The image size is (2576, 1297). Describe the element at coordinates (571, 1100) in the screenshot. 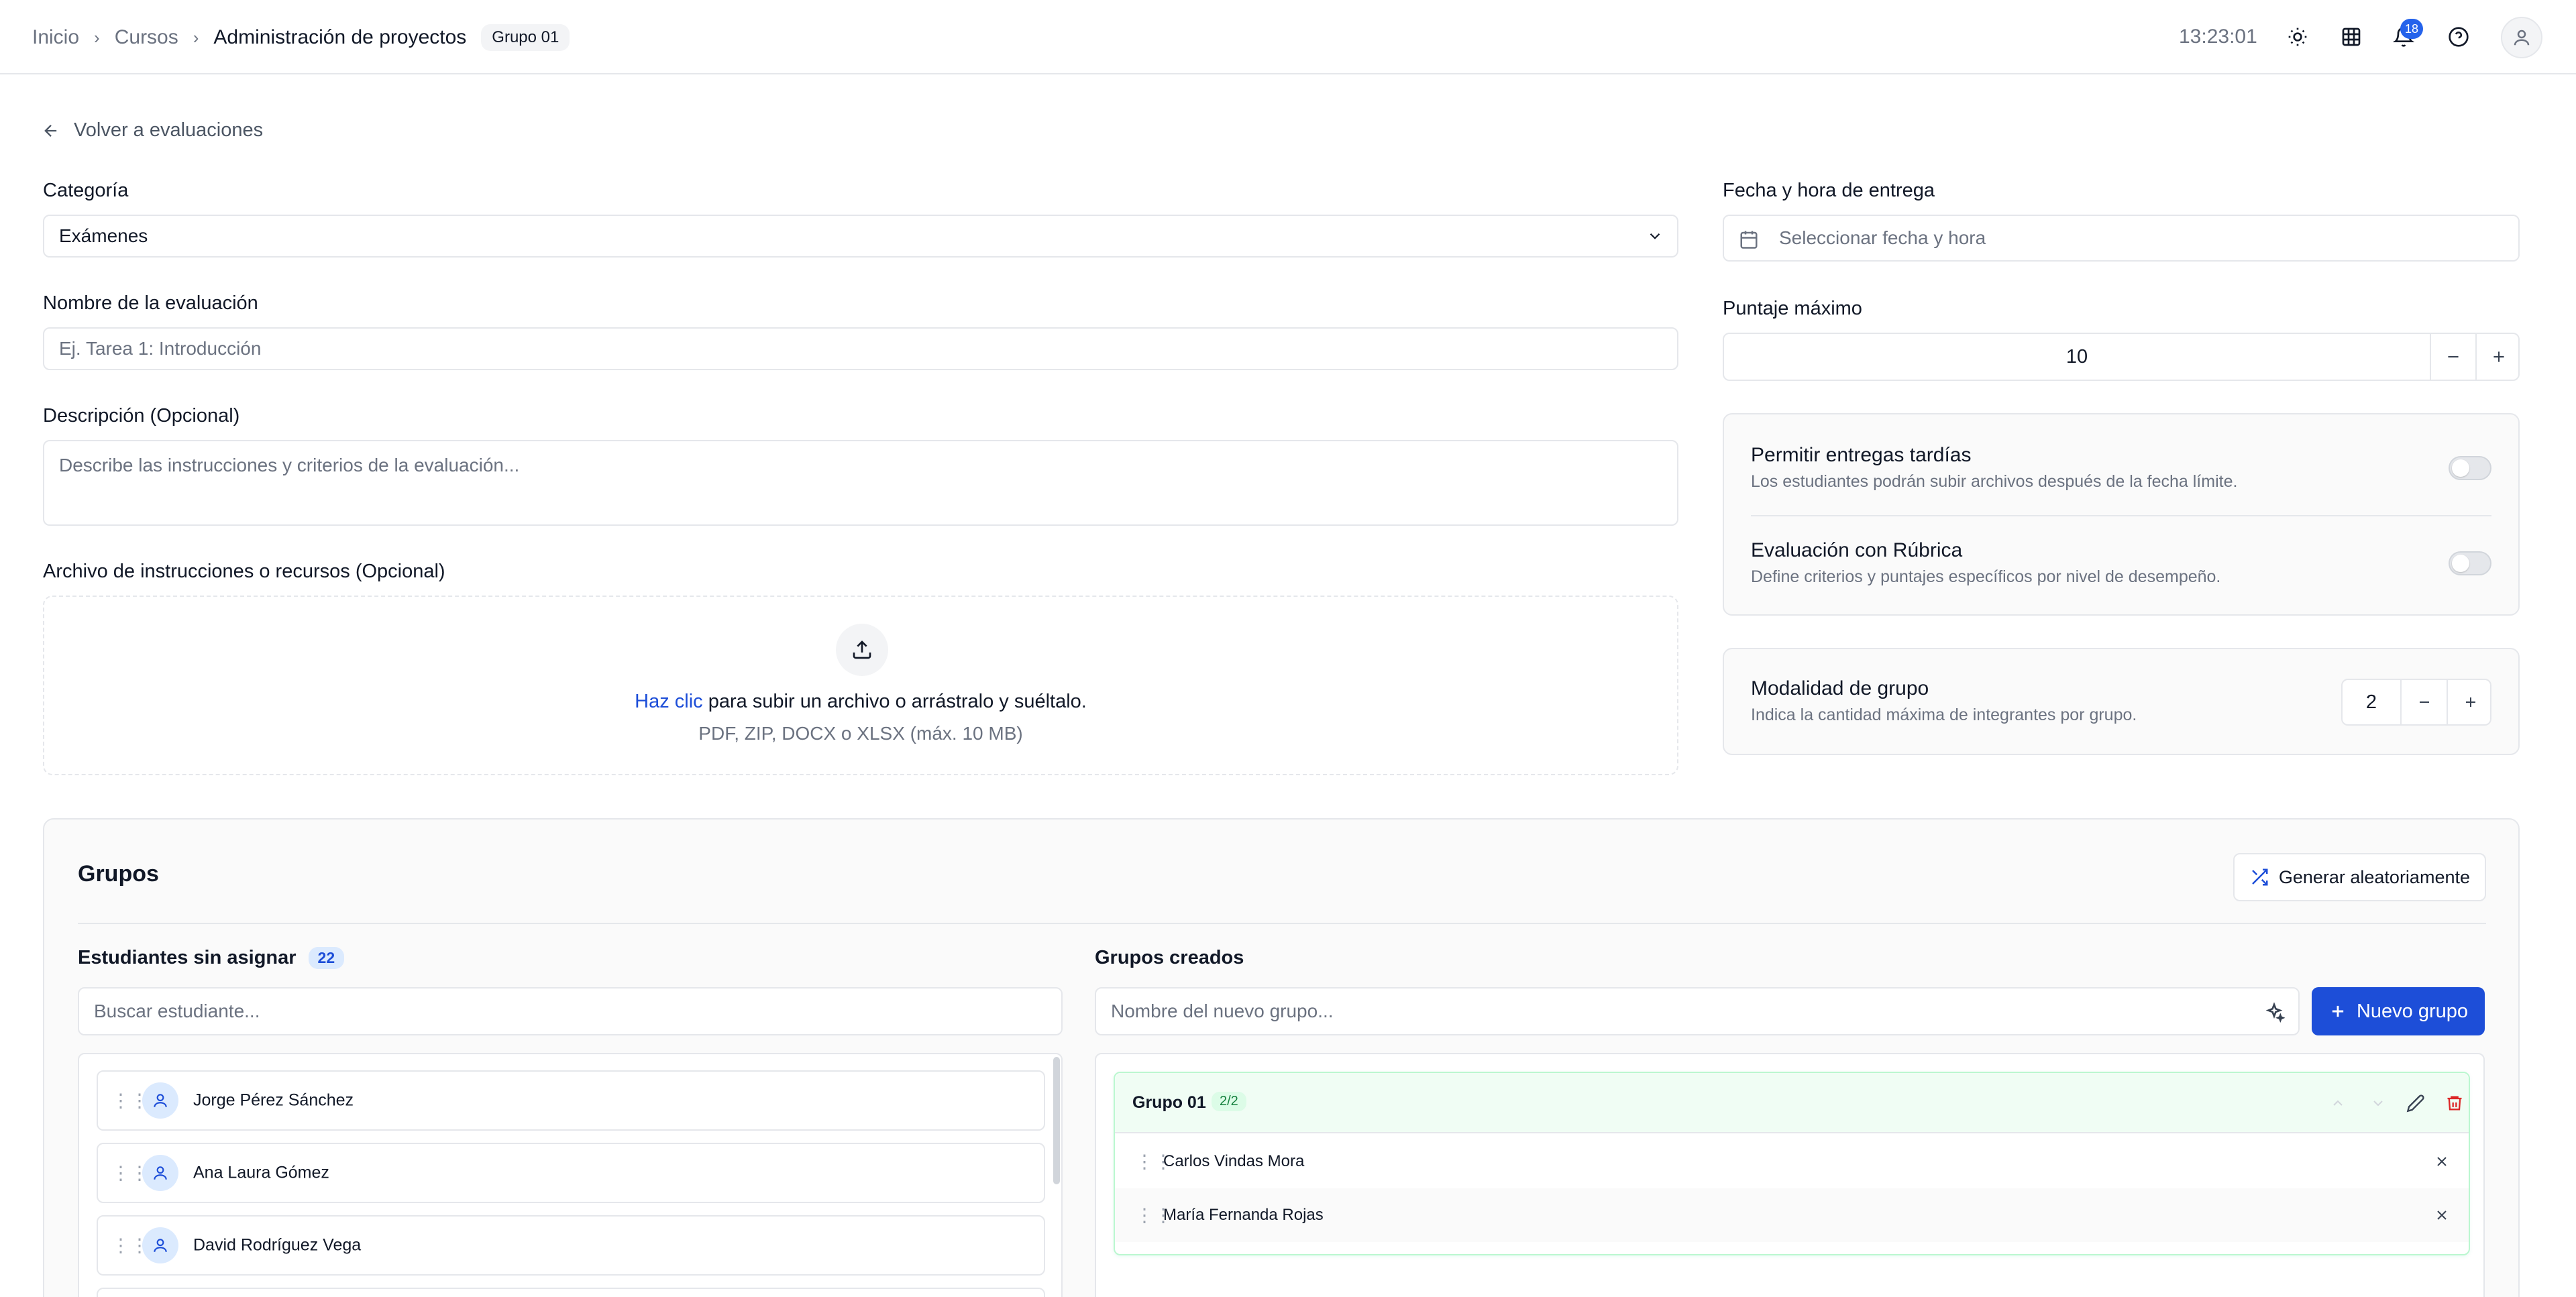

I see `student-item: ⋮⋮ Jorge Pérez Sánchez` at that location.